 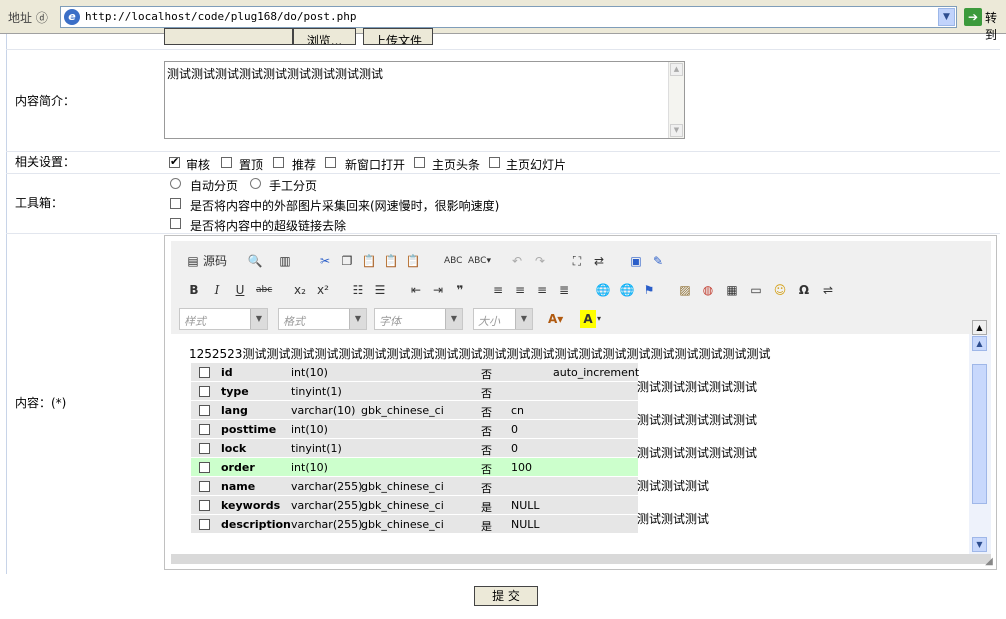 What do you see at coordinates (278, 162) in the screenshot?
I see `checkbox-recommend` at bounding box center [278, 162].